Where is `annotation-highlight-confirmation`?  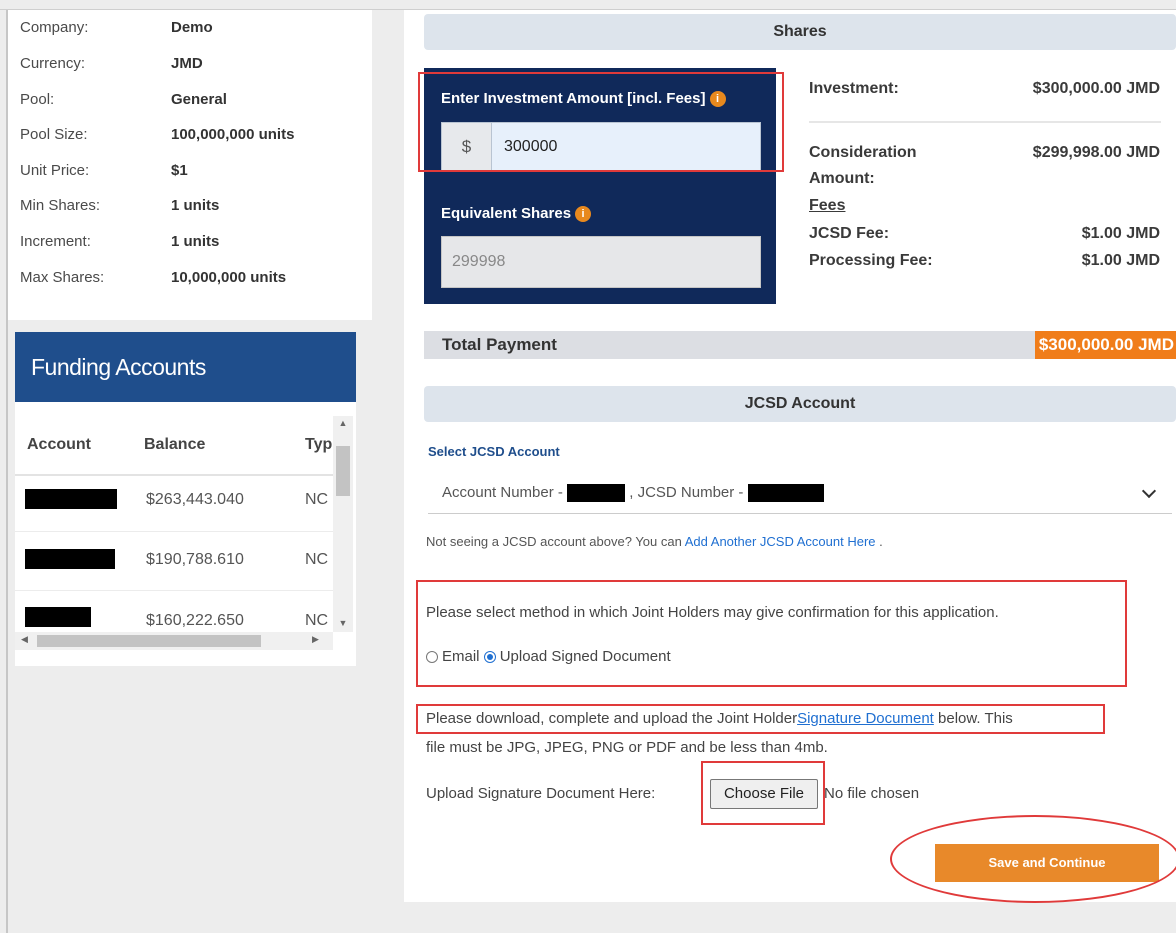 annotation-highlight-confirmation is located at coordinates (771, 633).